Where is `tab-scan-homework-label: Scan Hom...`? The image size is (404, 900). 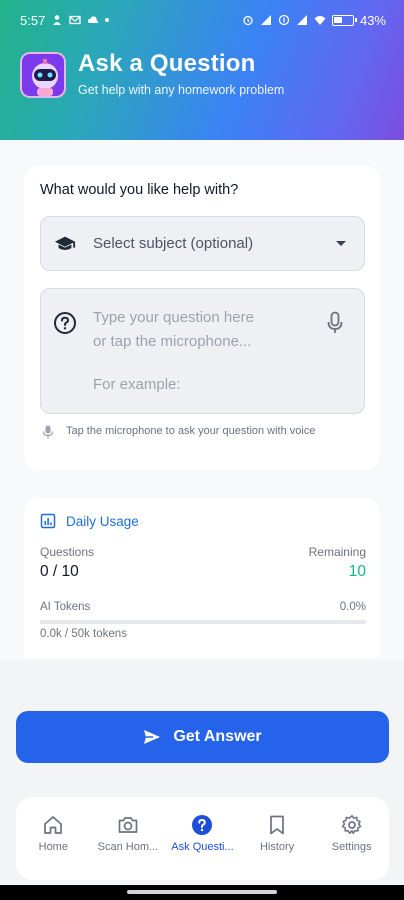
tab-scan-homework-label: Scan Hom... is located at coordinates (128, 847).